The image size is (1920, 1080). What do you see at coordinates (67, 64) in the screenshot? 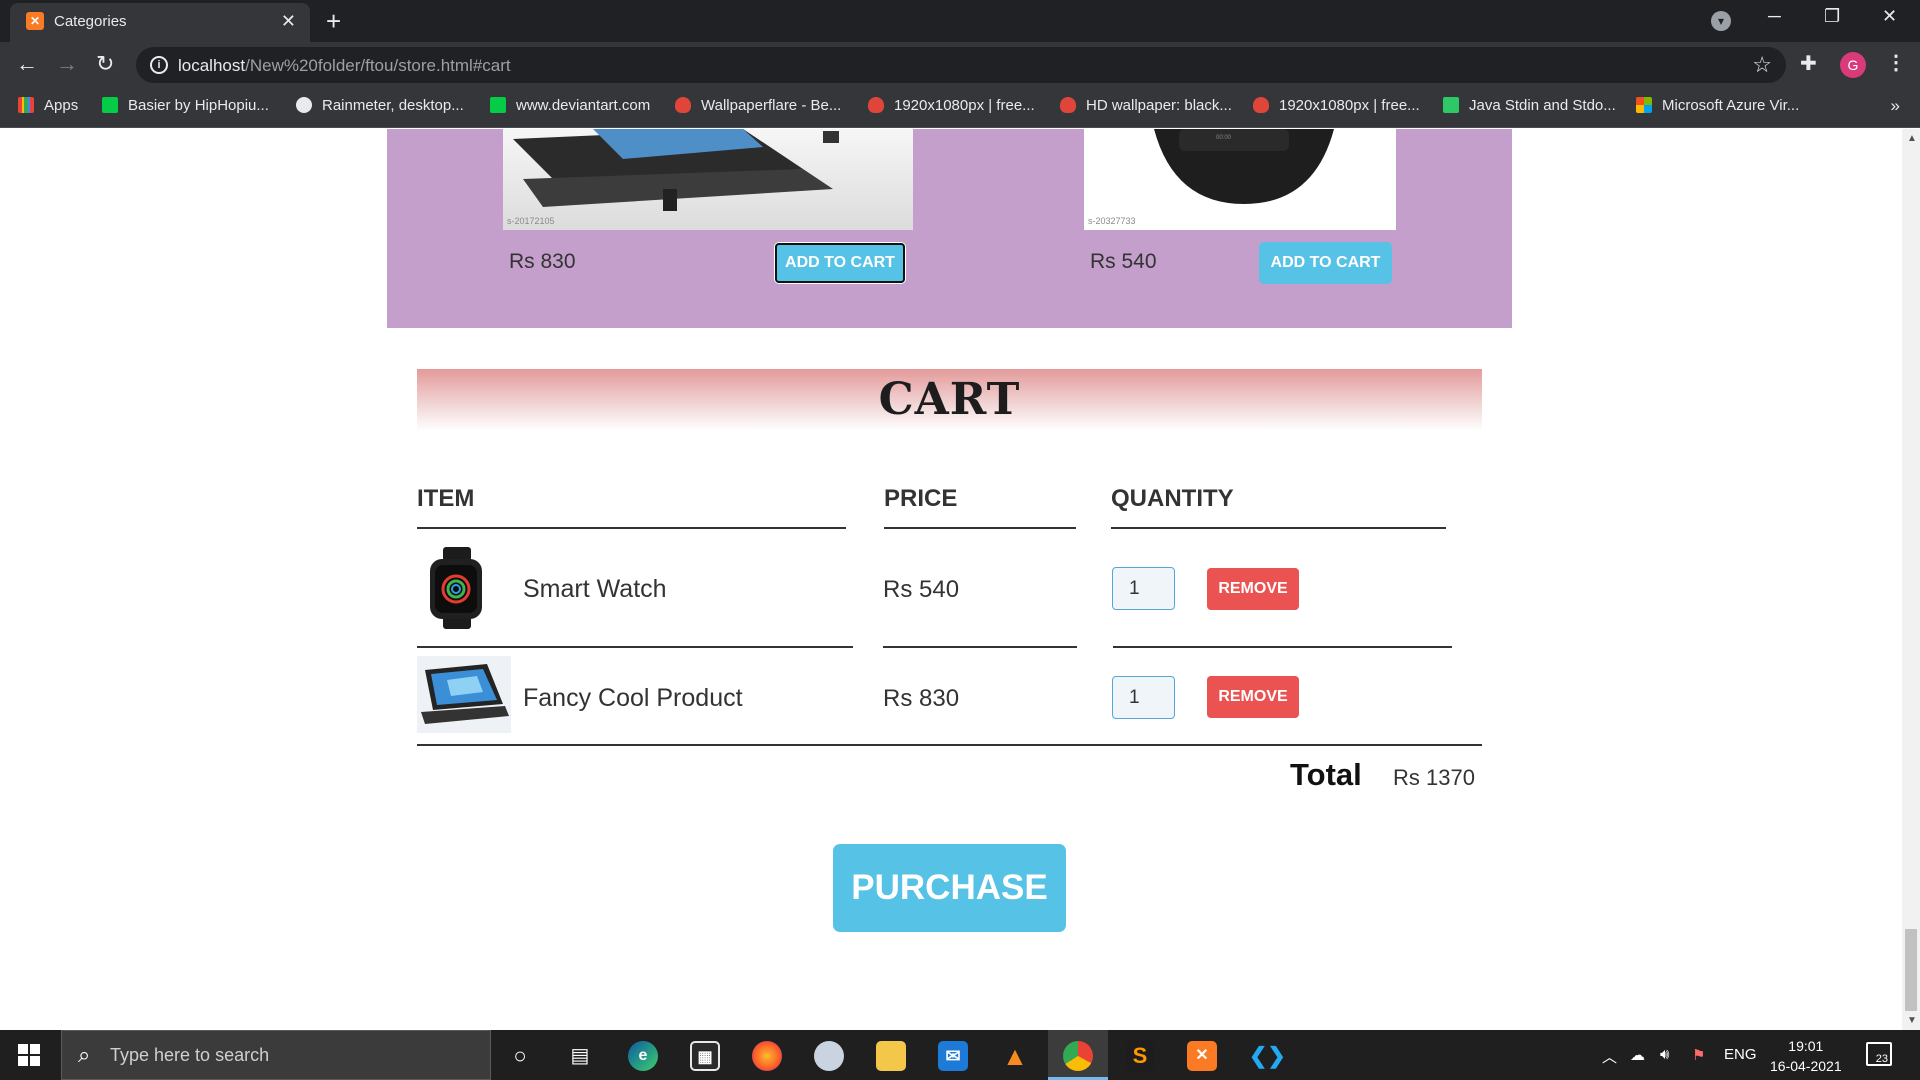
I see `forward-arrow-icon: →` at bounding box center [67, 64].